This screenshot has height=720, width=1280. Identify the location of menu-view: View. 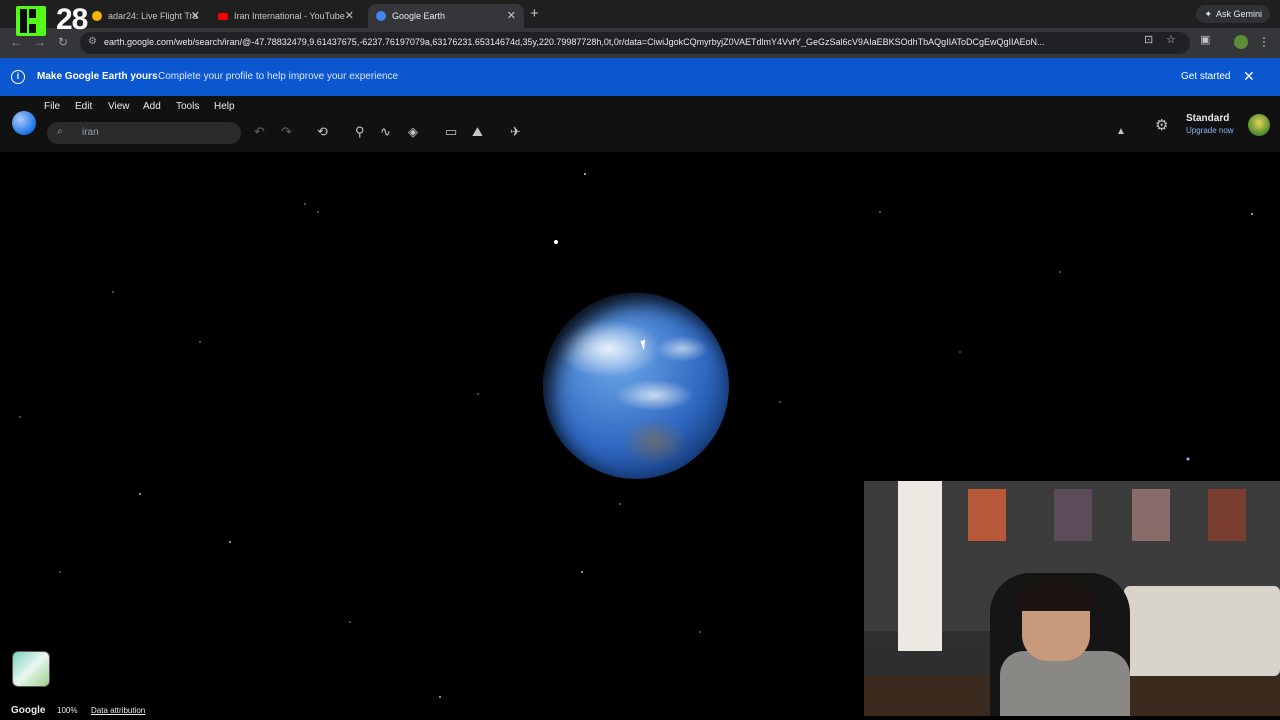
(119, 106).